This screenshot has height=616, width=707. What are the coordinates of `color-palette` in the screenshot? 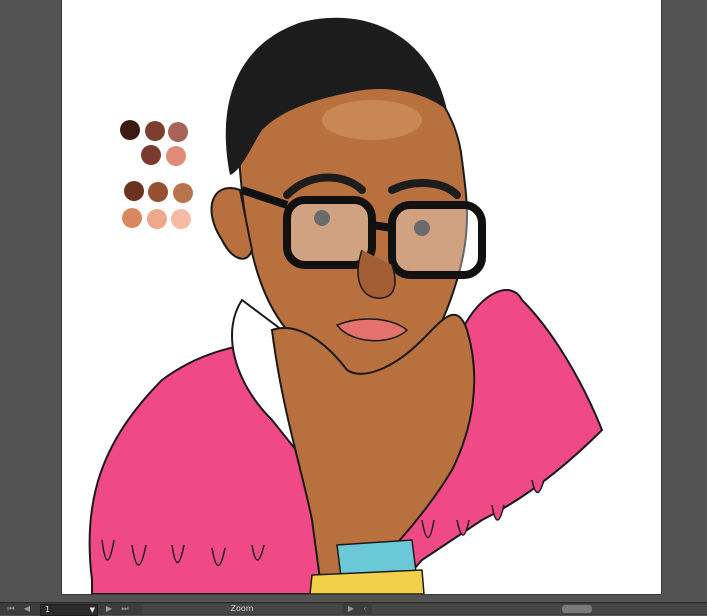 It's located at (156, 174).